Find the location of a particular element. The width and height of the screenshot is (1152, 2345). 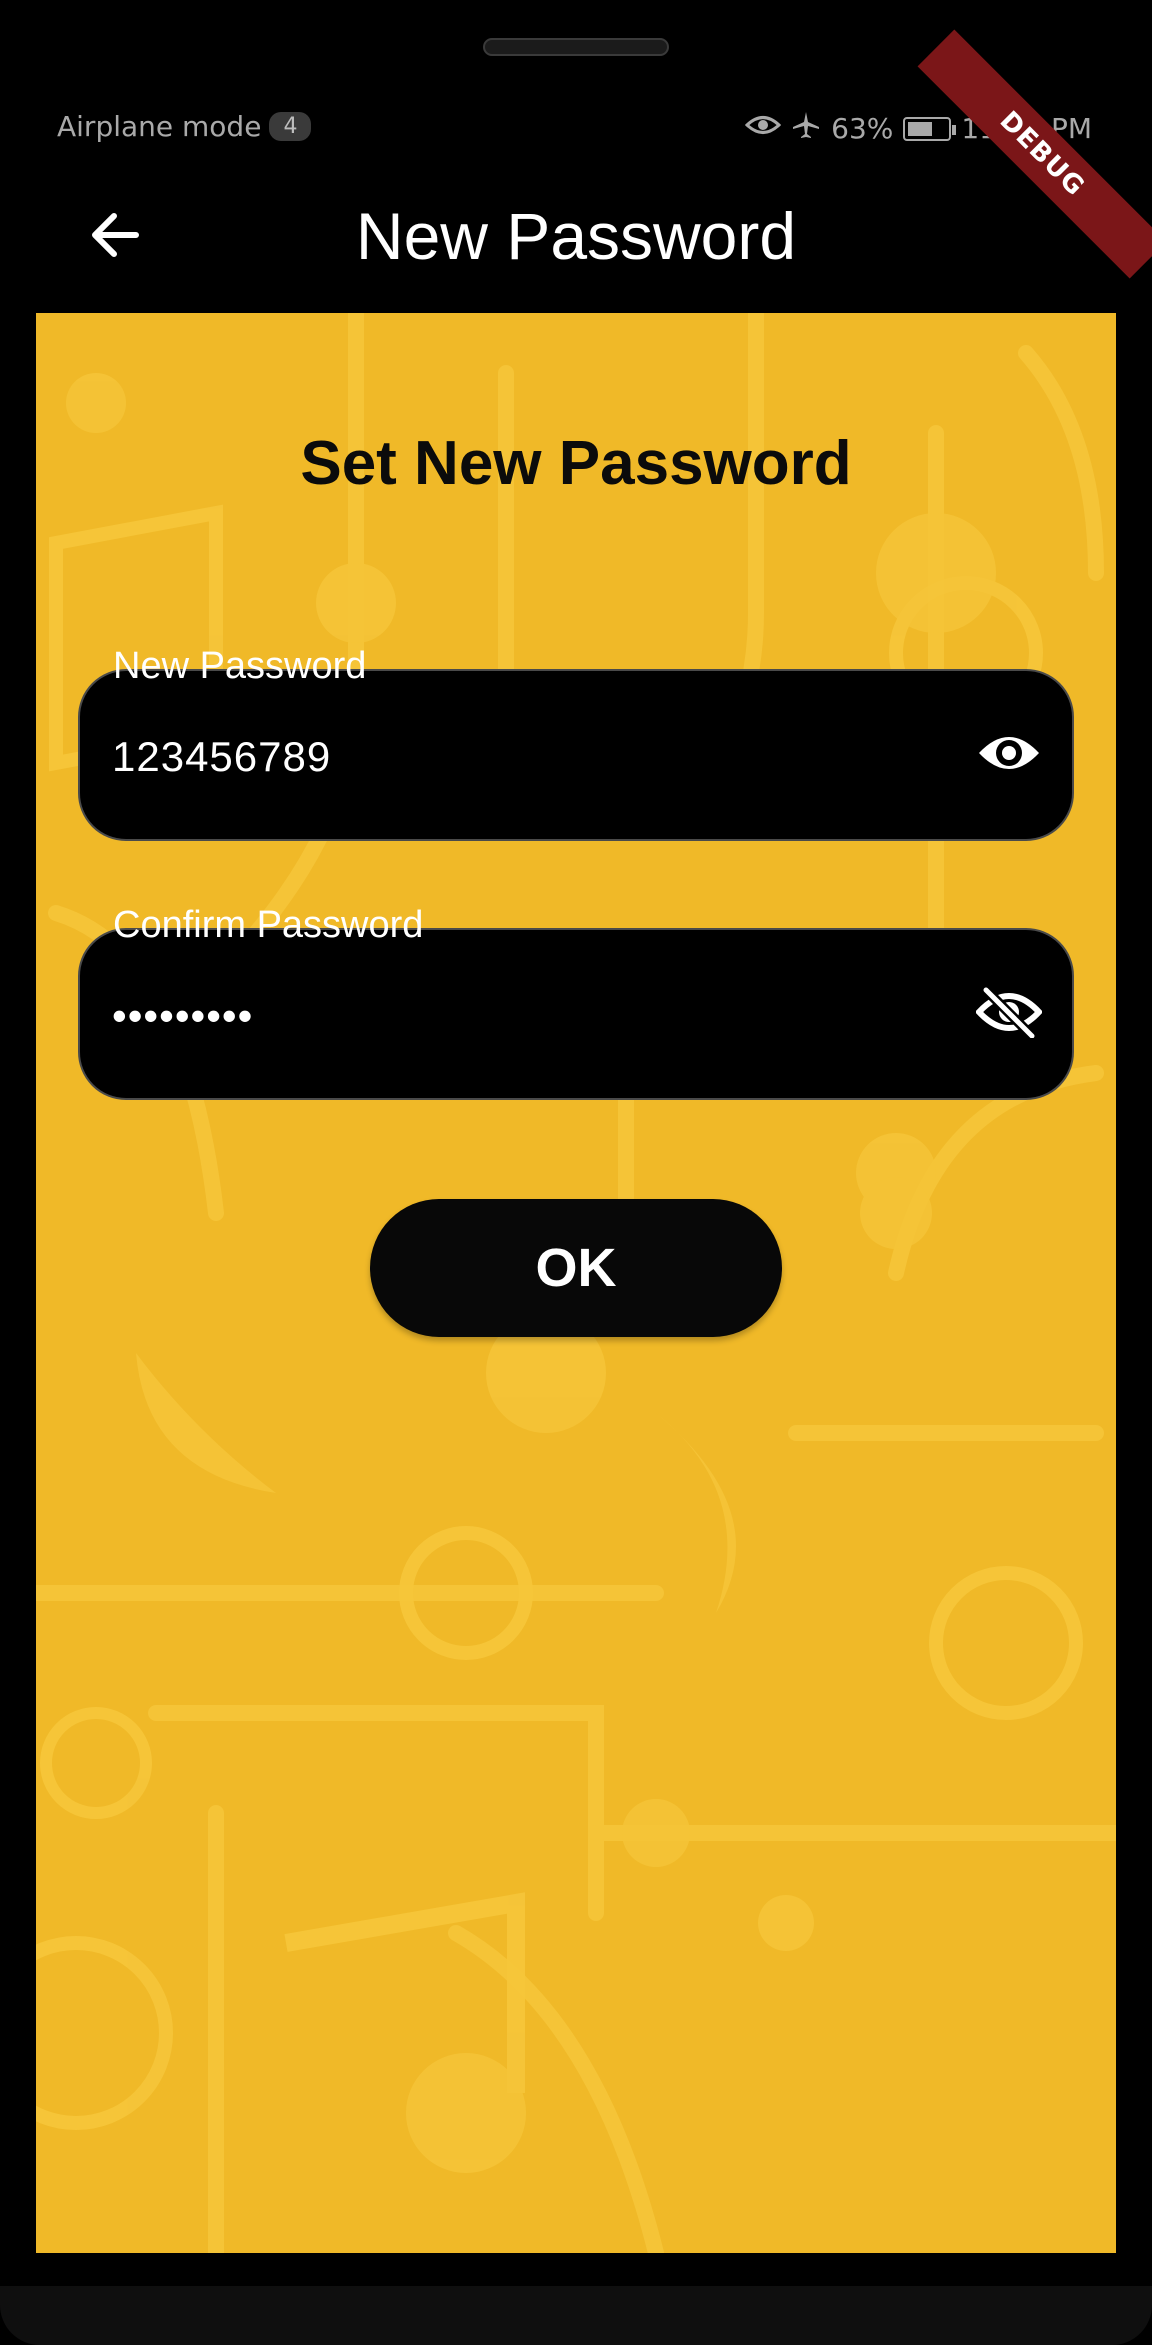

ok-button: OK is located at coordinates (576, 1268).